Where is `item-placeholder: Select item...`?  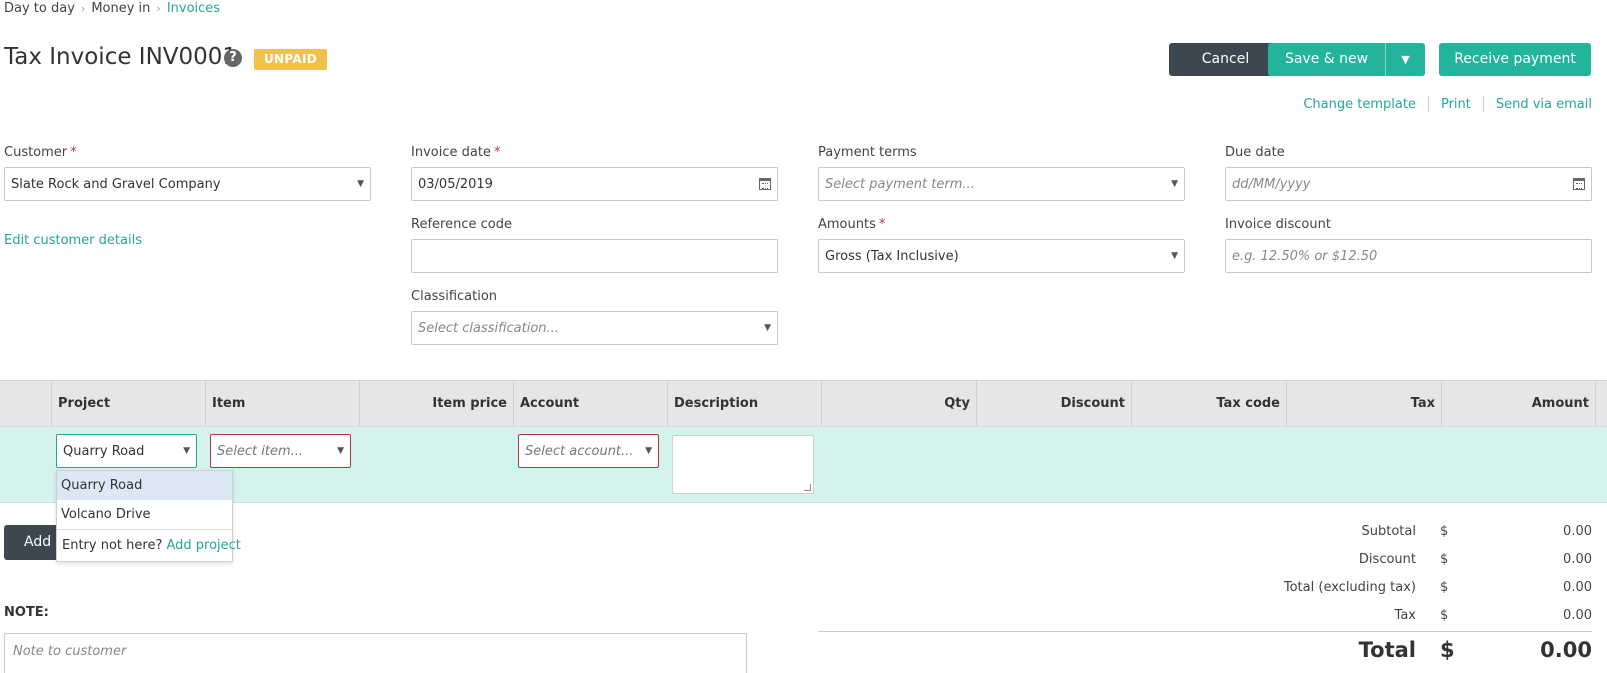 item-placeholder: Select item... is located at coordinates (260, 451).